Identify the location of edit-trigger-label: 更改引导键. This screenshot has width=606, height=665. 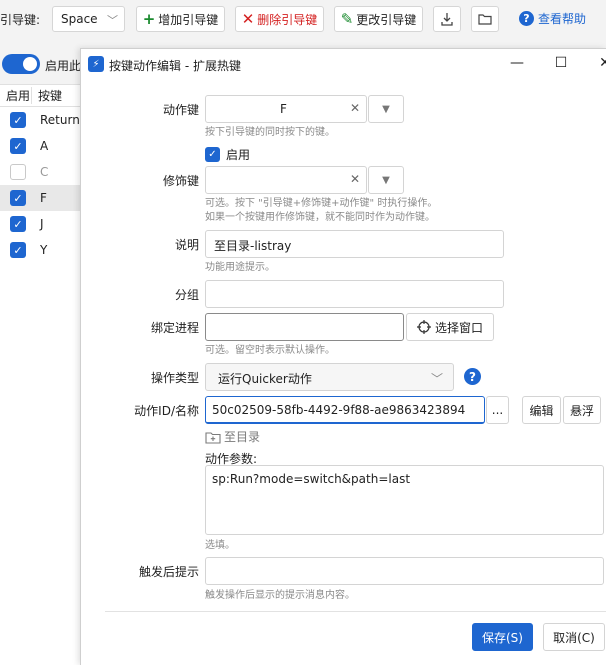
(386, 19).